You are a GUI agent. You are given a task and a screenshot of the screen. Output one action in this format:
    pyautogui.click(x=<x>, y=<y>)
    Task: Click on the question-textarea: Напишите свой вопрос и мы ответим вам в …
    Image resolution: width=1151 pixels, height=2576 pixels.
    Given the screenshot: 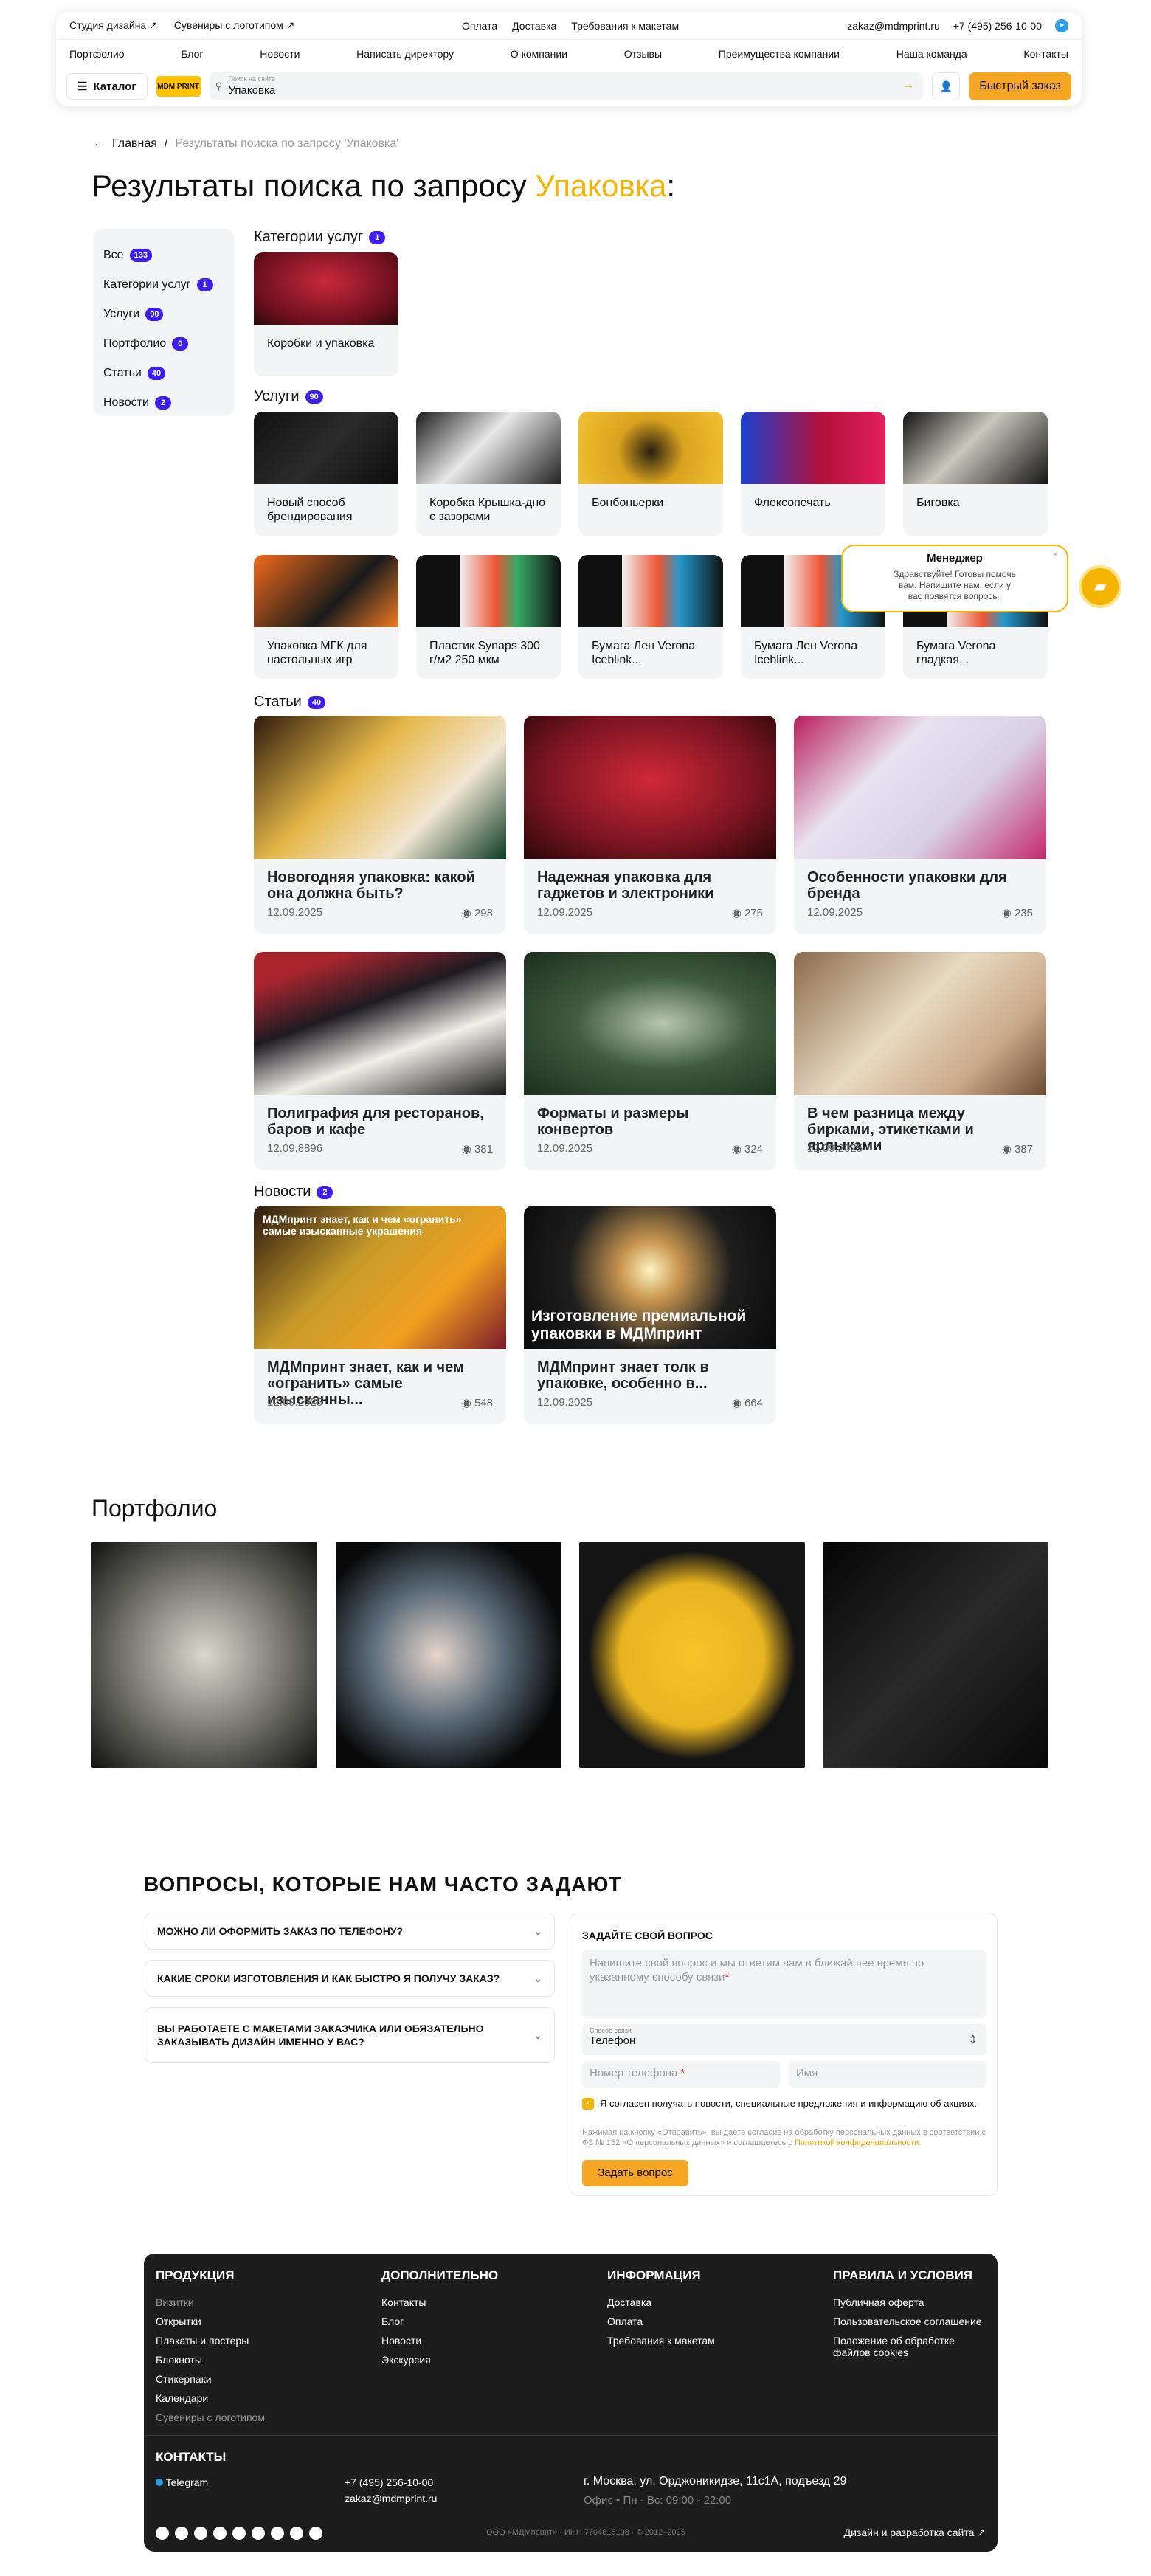 What is the action you would take?
    pyautogui.click(x=784, y=1984)
    